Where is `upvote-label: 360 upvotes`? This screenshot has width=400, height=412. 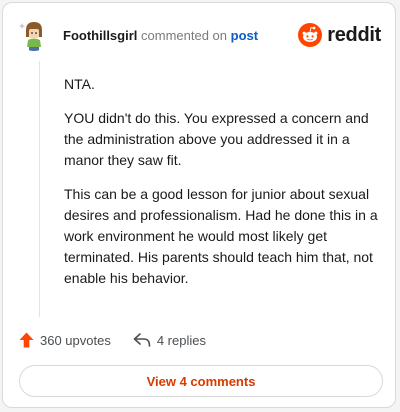
upvote-label: 360 upvotes is located at coordinates (75, 340).